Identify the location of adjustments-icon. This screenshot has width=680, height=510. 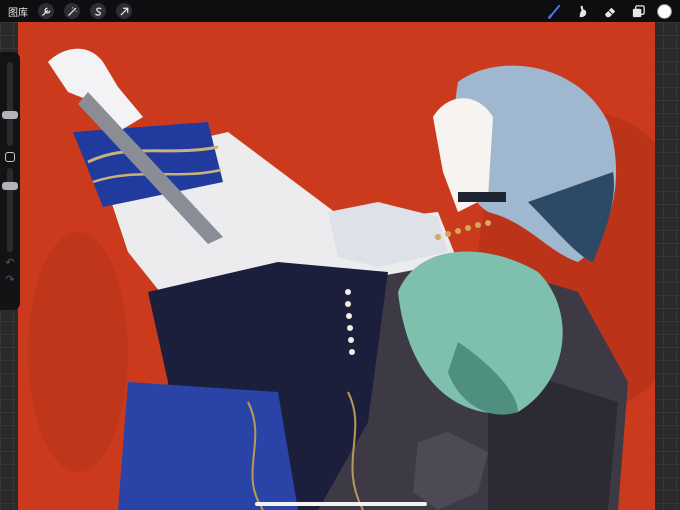
(72, 11).